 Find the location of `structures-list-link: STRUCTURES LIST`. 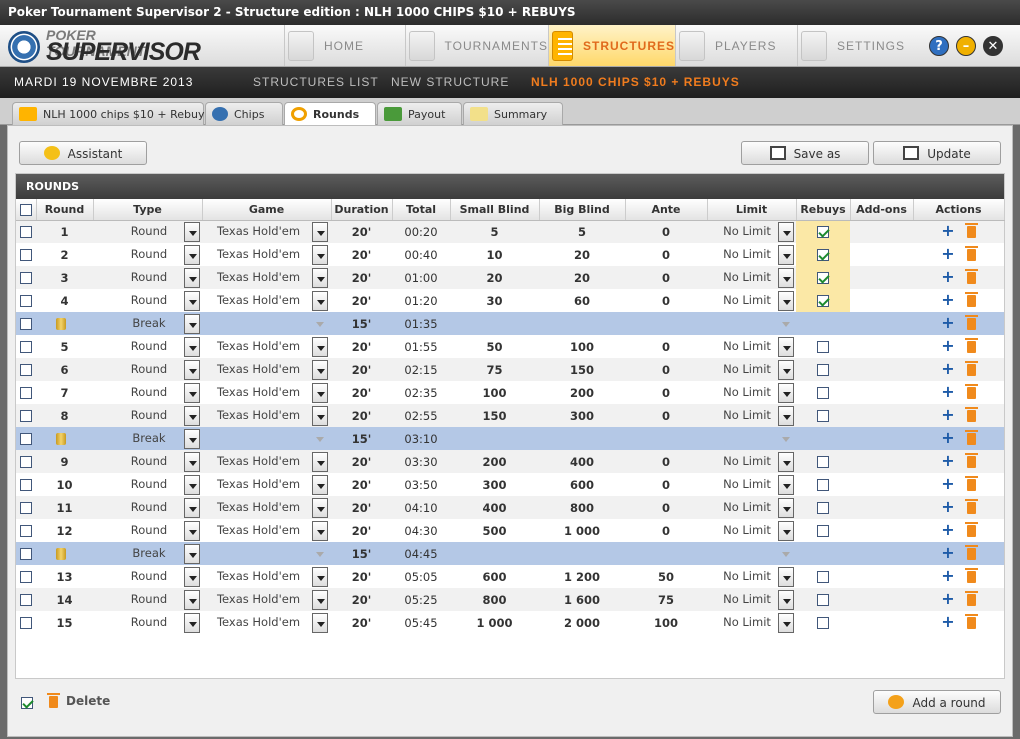

structures-list-link: STRUCTURES LIST is located at coordinates (316, 82).